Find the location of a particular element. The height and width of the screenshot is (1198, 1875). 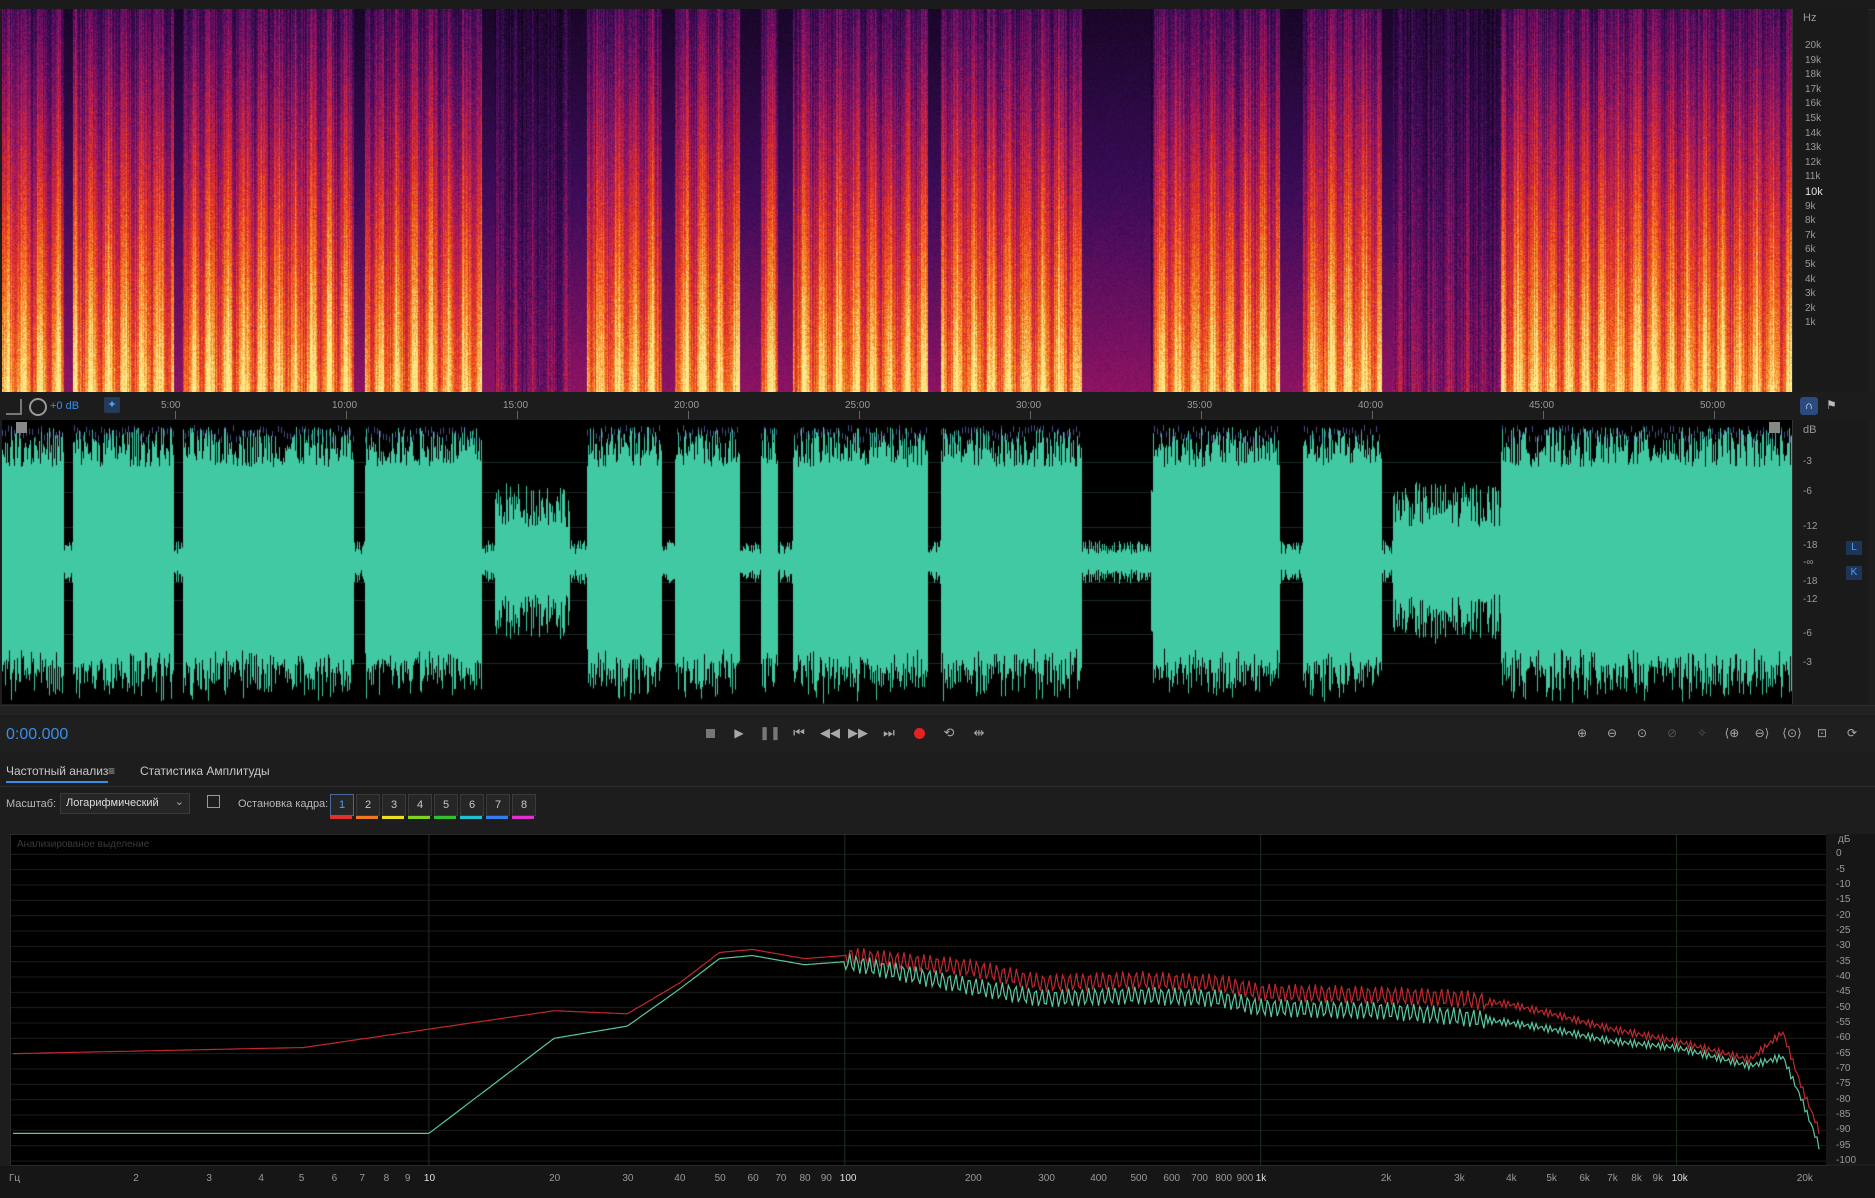

freeze-slot-button: 3 is located at coordinates (394, 805).